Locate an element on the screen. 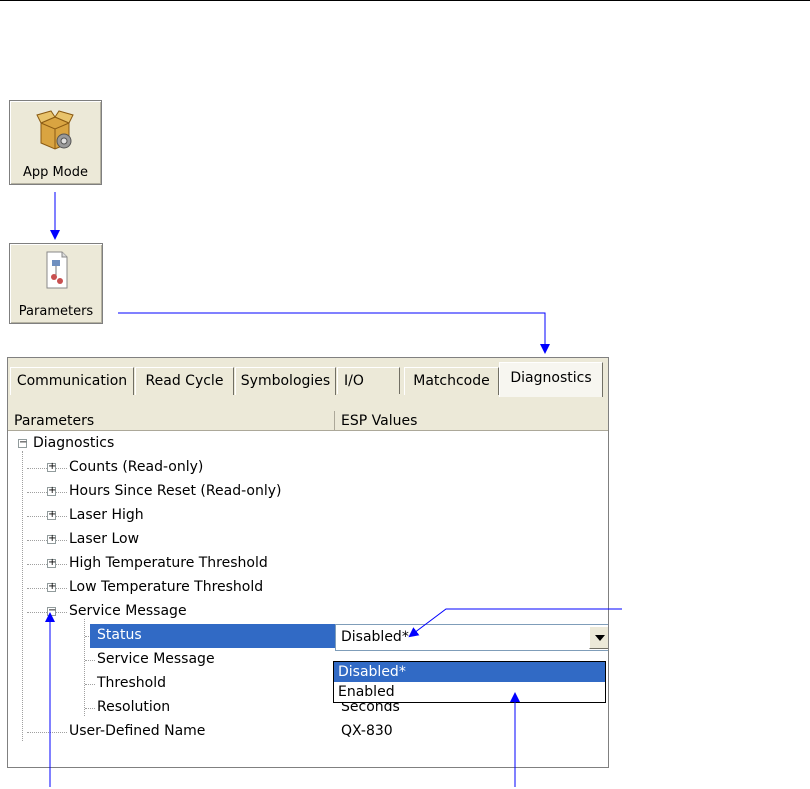 The width and height of the screenshot is (810, 789). arrow-to-status-value is located at coordinates (515, 623).